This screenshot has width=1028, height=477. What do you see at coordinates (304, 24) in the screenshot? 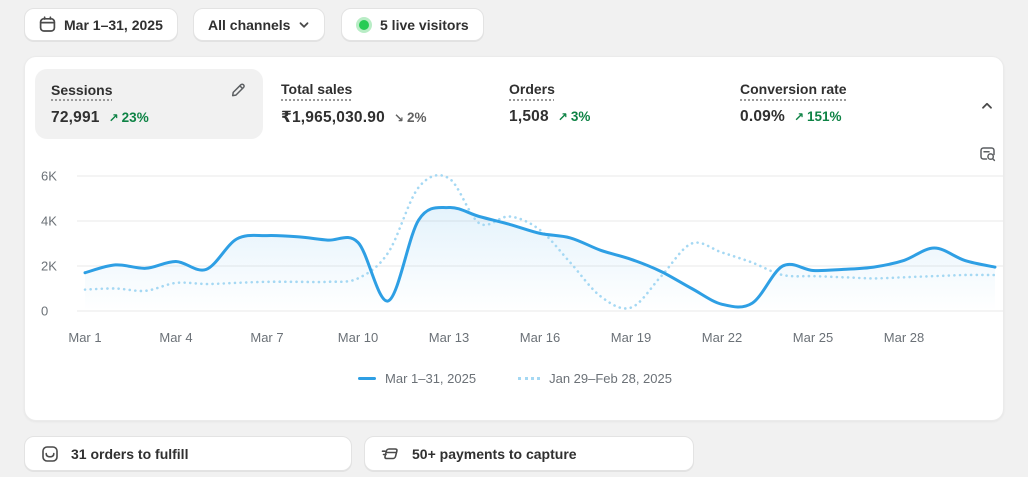
I see `chevron-down-icon` at bounding box center [304, 24].